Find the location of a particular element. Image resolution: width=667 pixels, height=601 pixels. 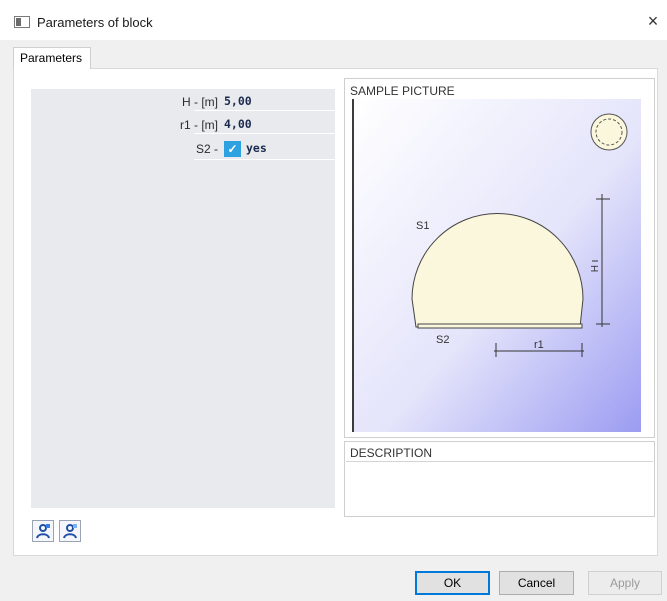

user-add-icon is located at coordinates (43, 531).